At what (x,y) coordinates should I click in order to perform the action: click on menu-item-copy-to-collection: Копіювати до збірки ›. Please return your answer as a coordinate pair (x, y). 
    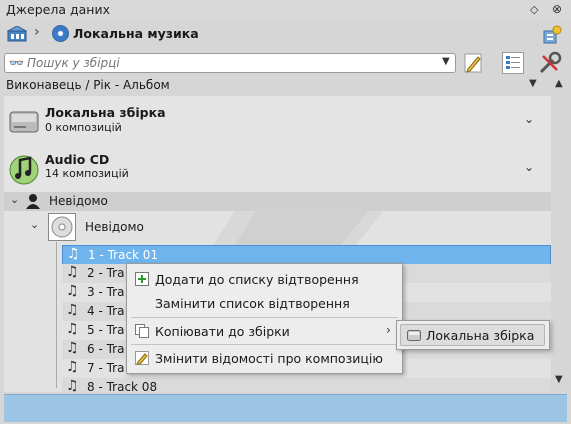
    Looking at the image, I should click on (264, 331).